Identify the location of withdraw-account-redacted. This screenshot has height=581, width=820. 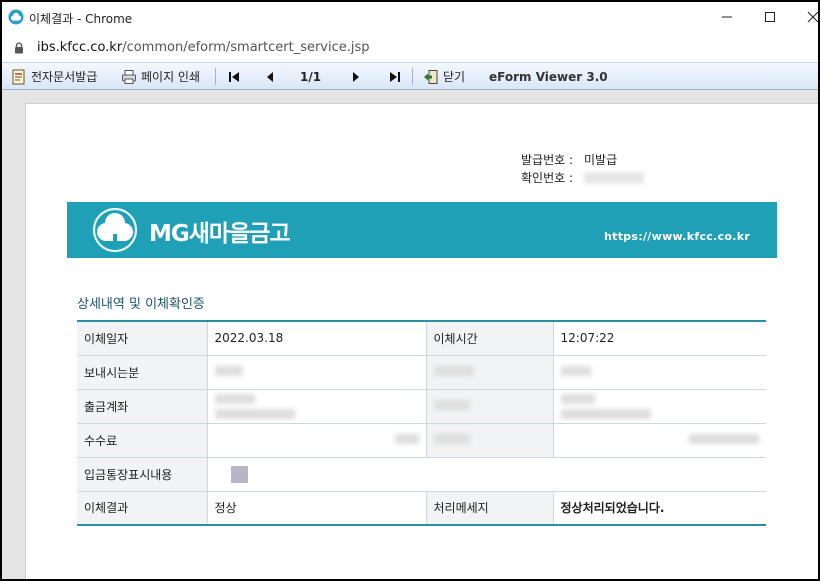
(317, 406).